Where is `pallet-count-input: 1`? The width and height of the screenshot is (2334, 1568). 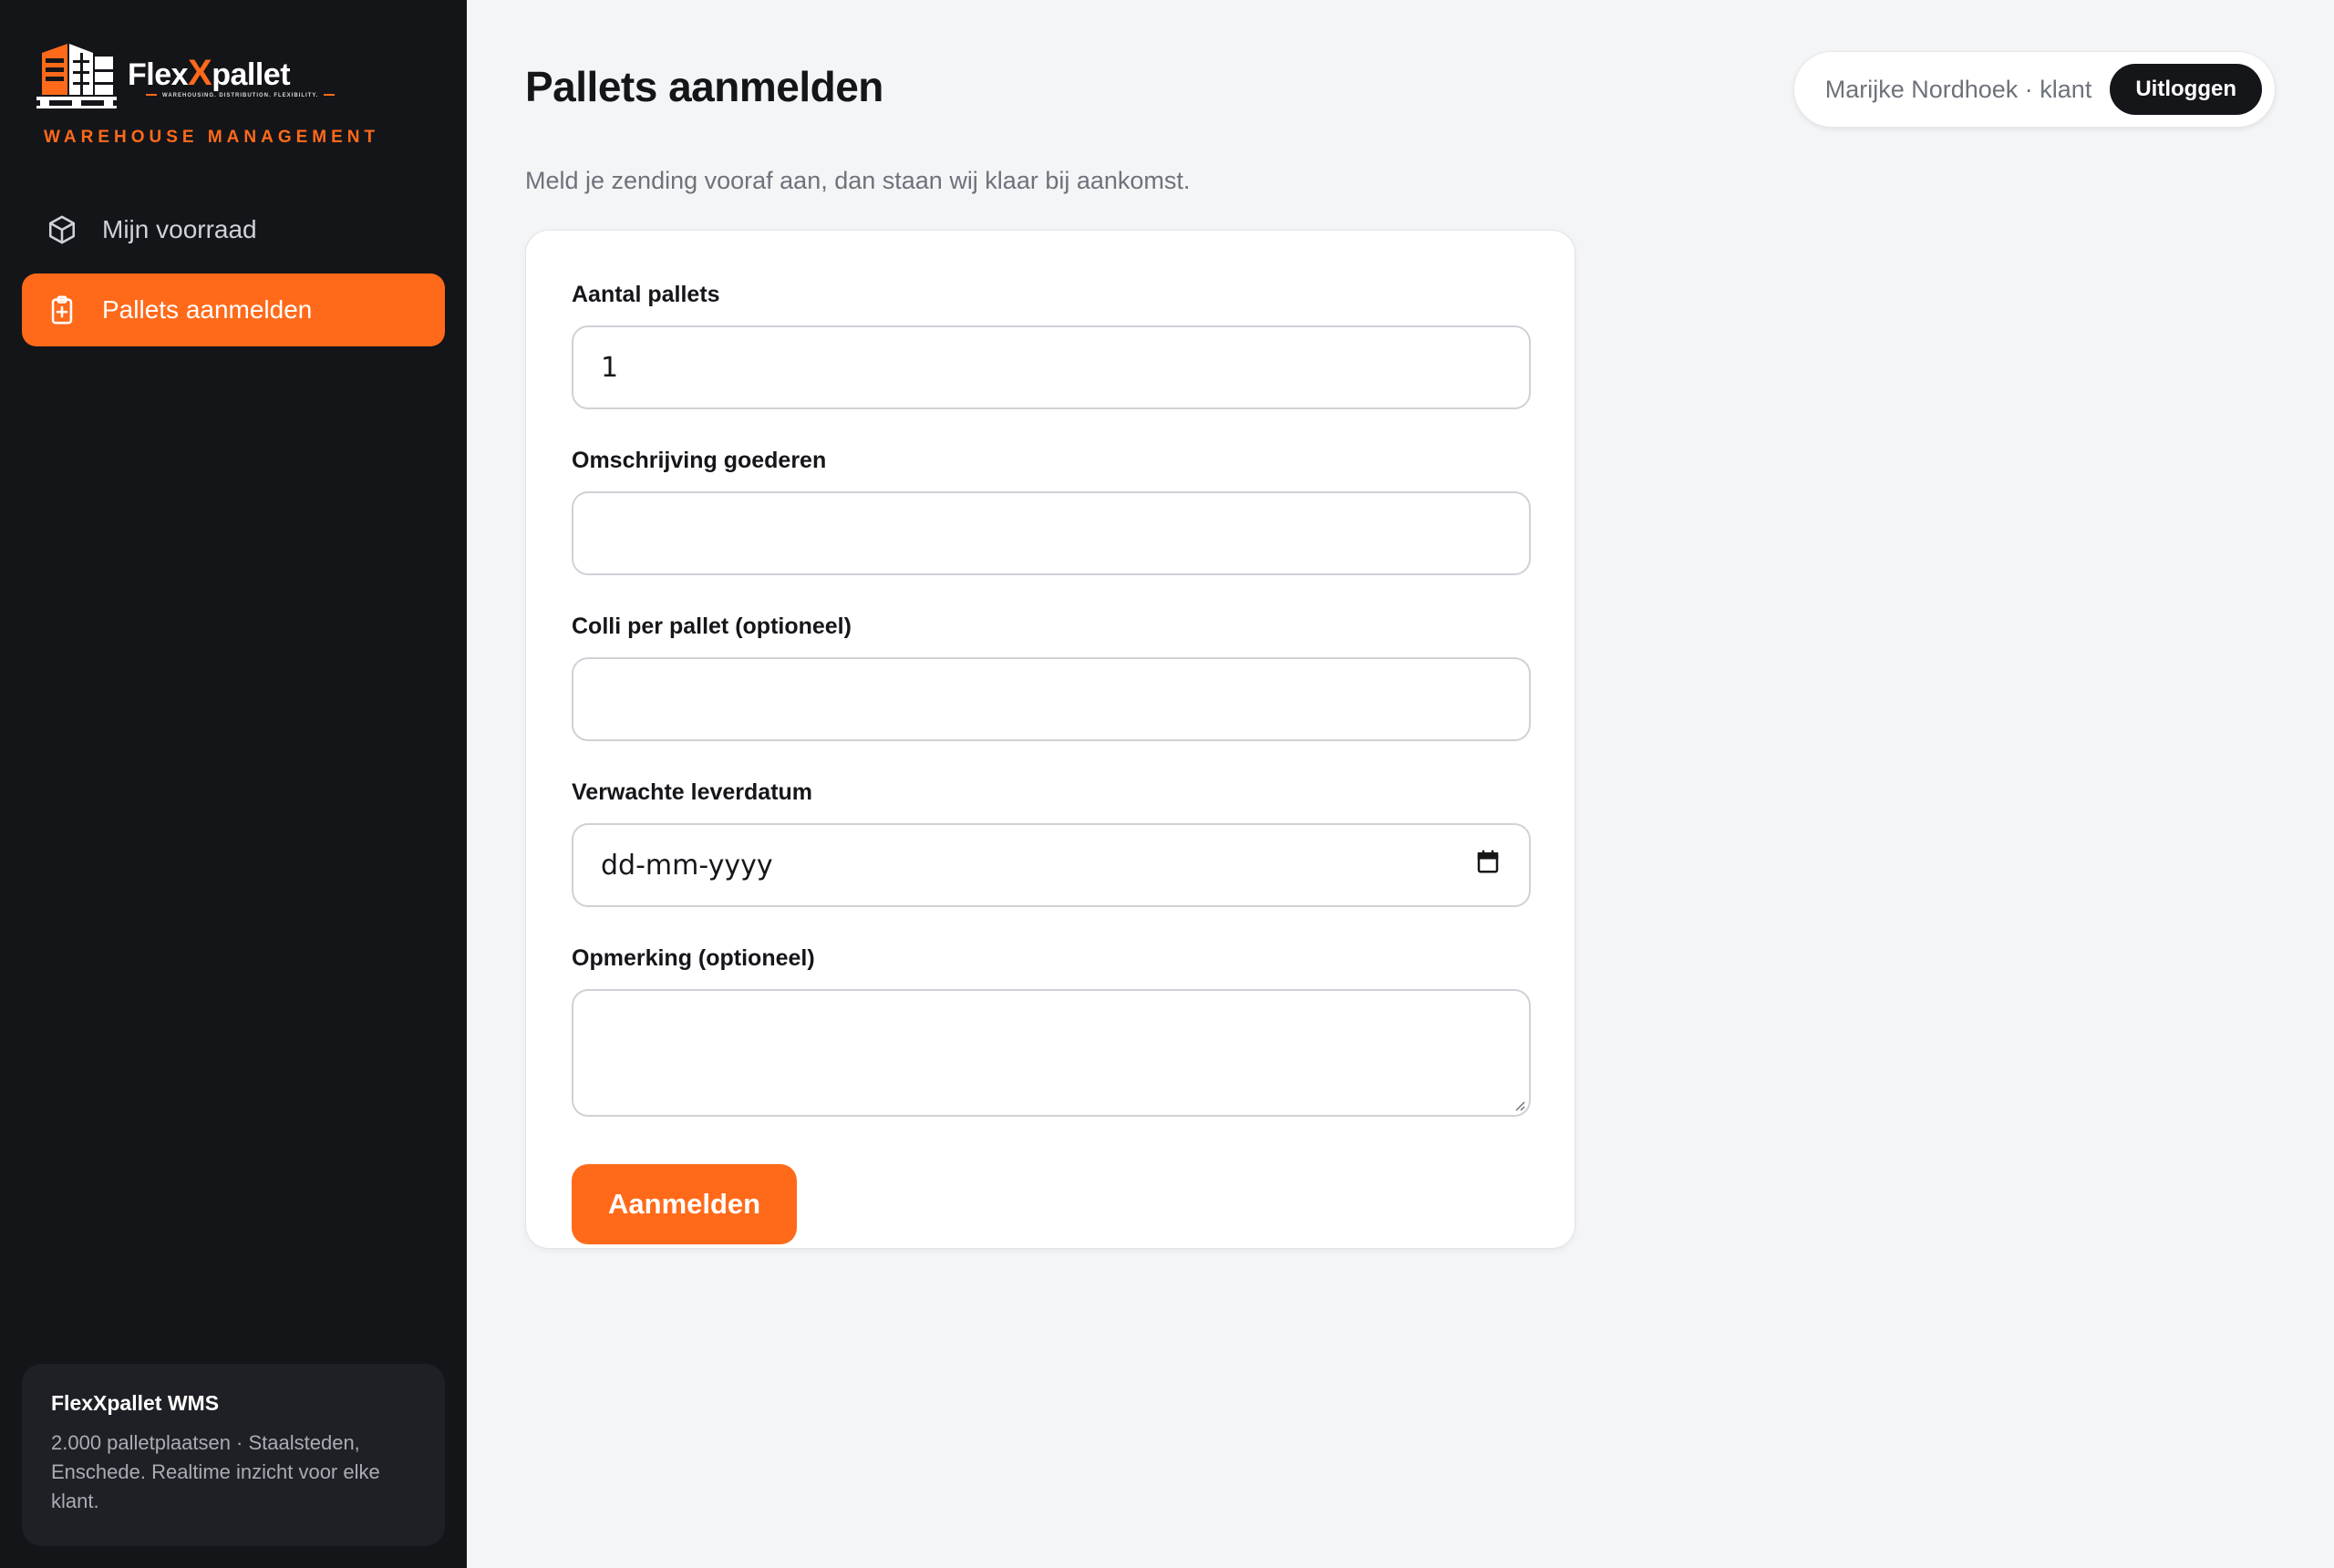 pallet-count-input: 1 is located at coordinates (1051, 367).